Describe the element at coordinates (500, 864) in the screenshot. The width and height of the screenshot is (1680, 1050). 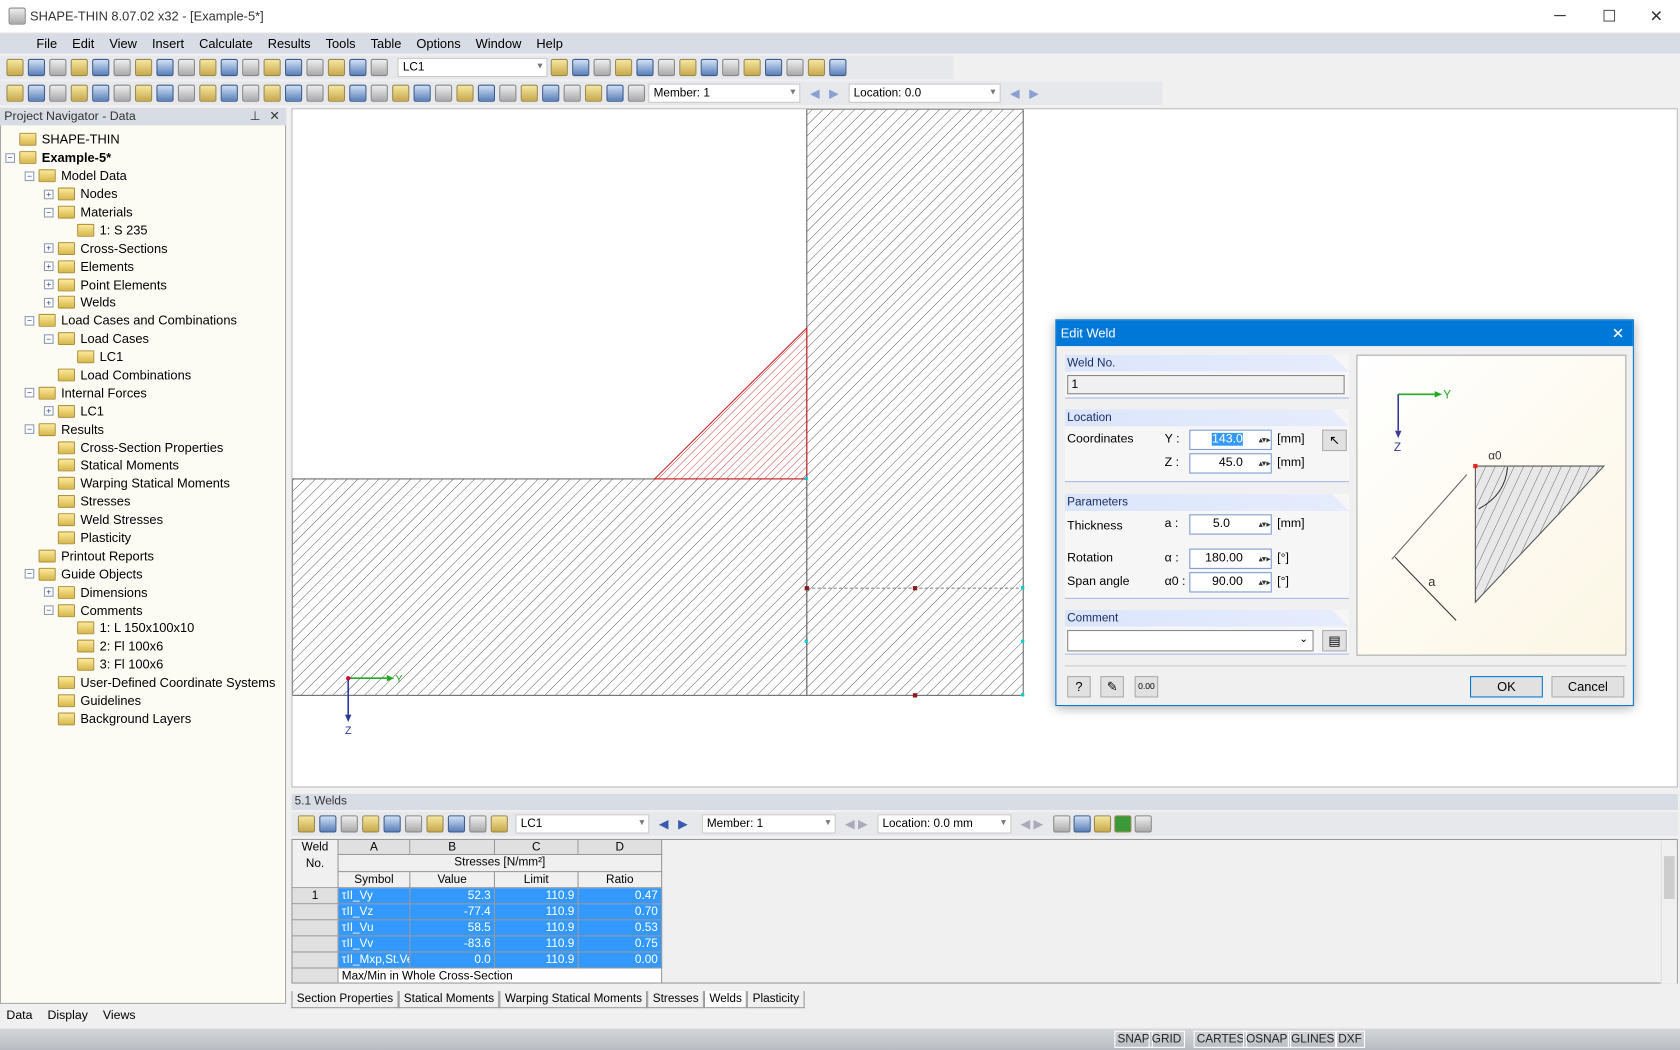
I see `group-header: Stresses [N/mm²]` at that location.